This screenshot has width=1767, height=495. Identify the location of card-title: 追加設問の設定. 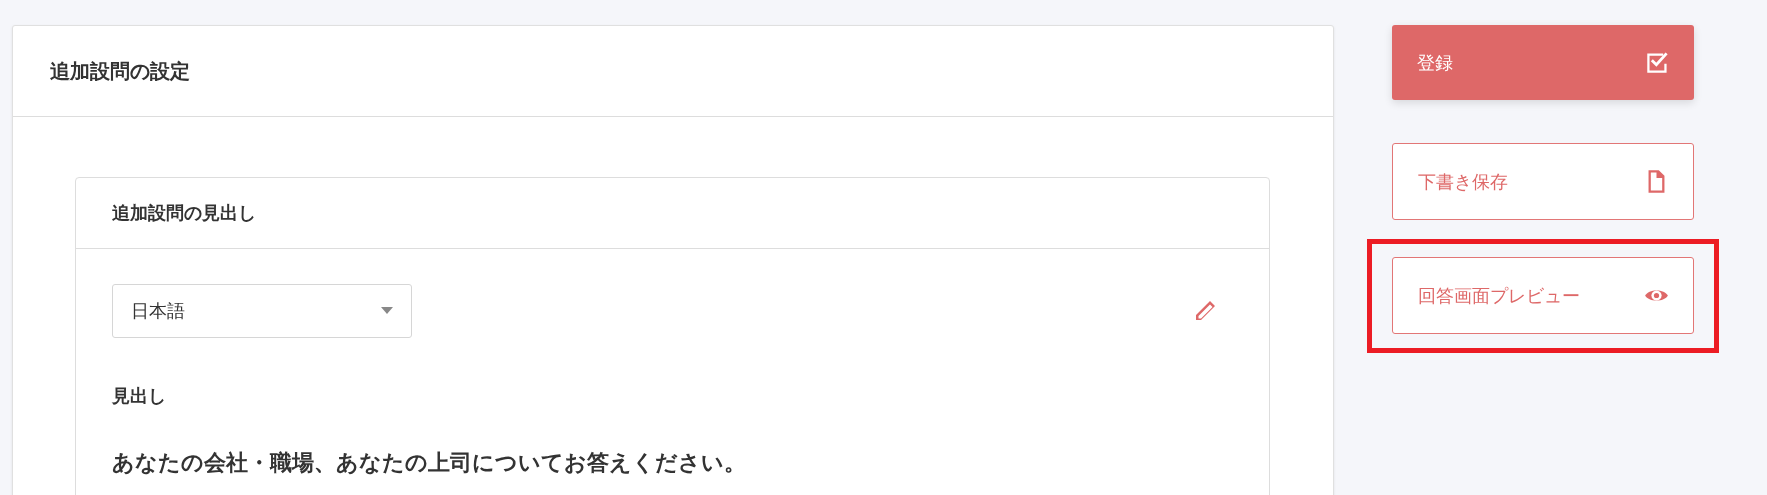
(120, 71).